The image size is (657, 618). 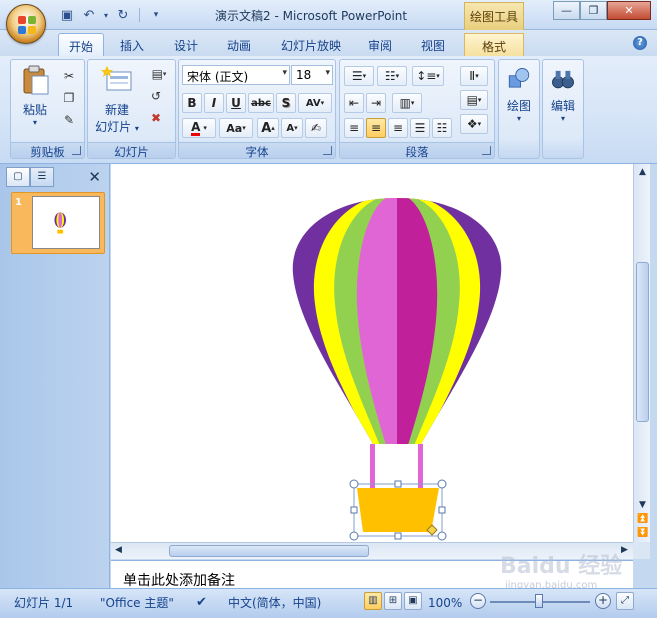 I want to click on previous-slide-icon: ⏫, so click(x=642, y=519).